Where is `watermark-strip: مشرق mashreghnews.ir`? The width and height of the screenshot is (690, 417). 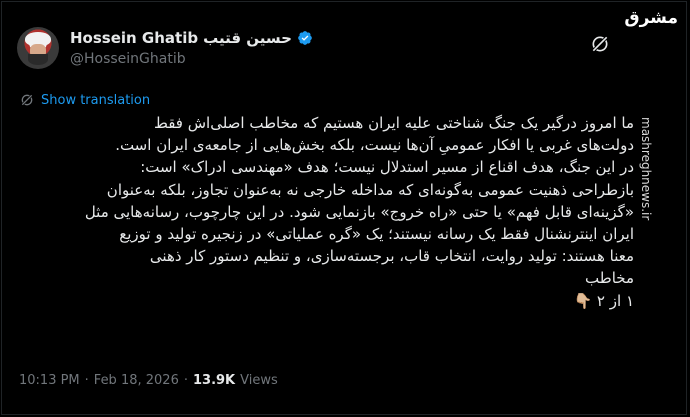 watermark-strip: مشرق mashreghnews.ir is located at coordinates (657, 208).